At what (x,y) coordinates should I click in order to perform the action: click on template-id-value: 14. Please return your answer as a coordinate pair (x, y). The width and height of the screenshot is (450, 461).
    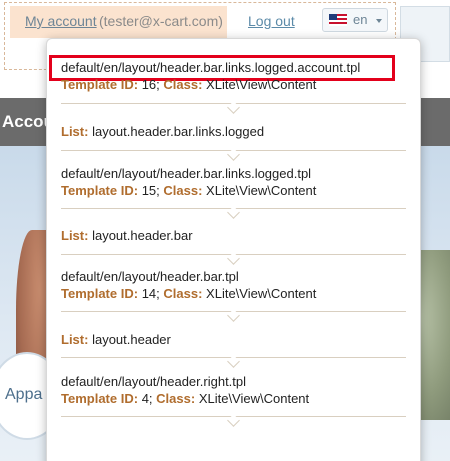
    Looking at the image, I should click on (149, 293).